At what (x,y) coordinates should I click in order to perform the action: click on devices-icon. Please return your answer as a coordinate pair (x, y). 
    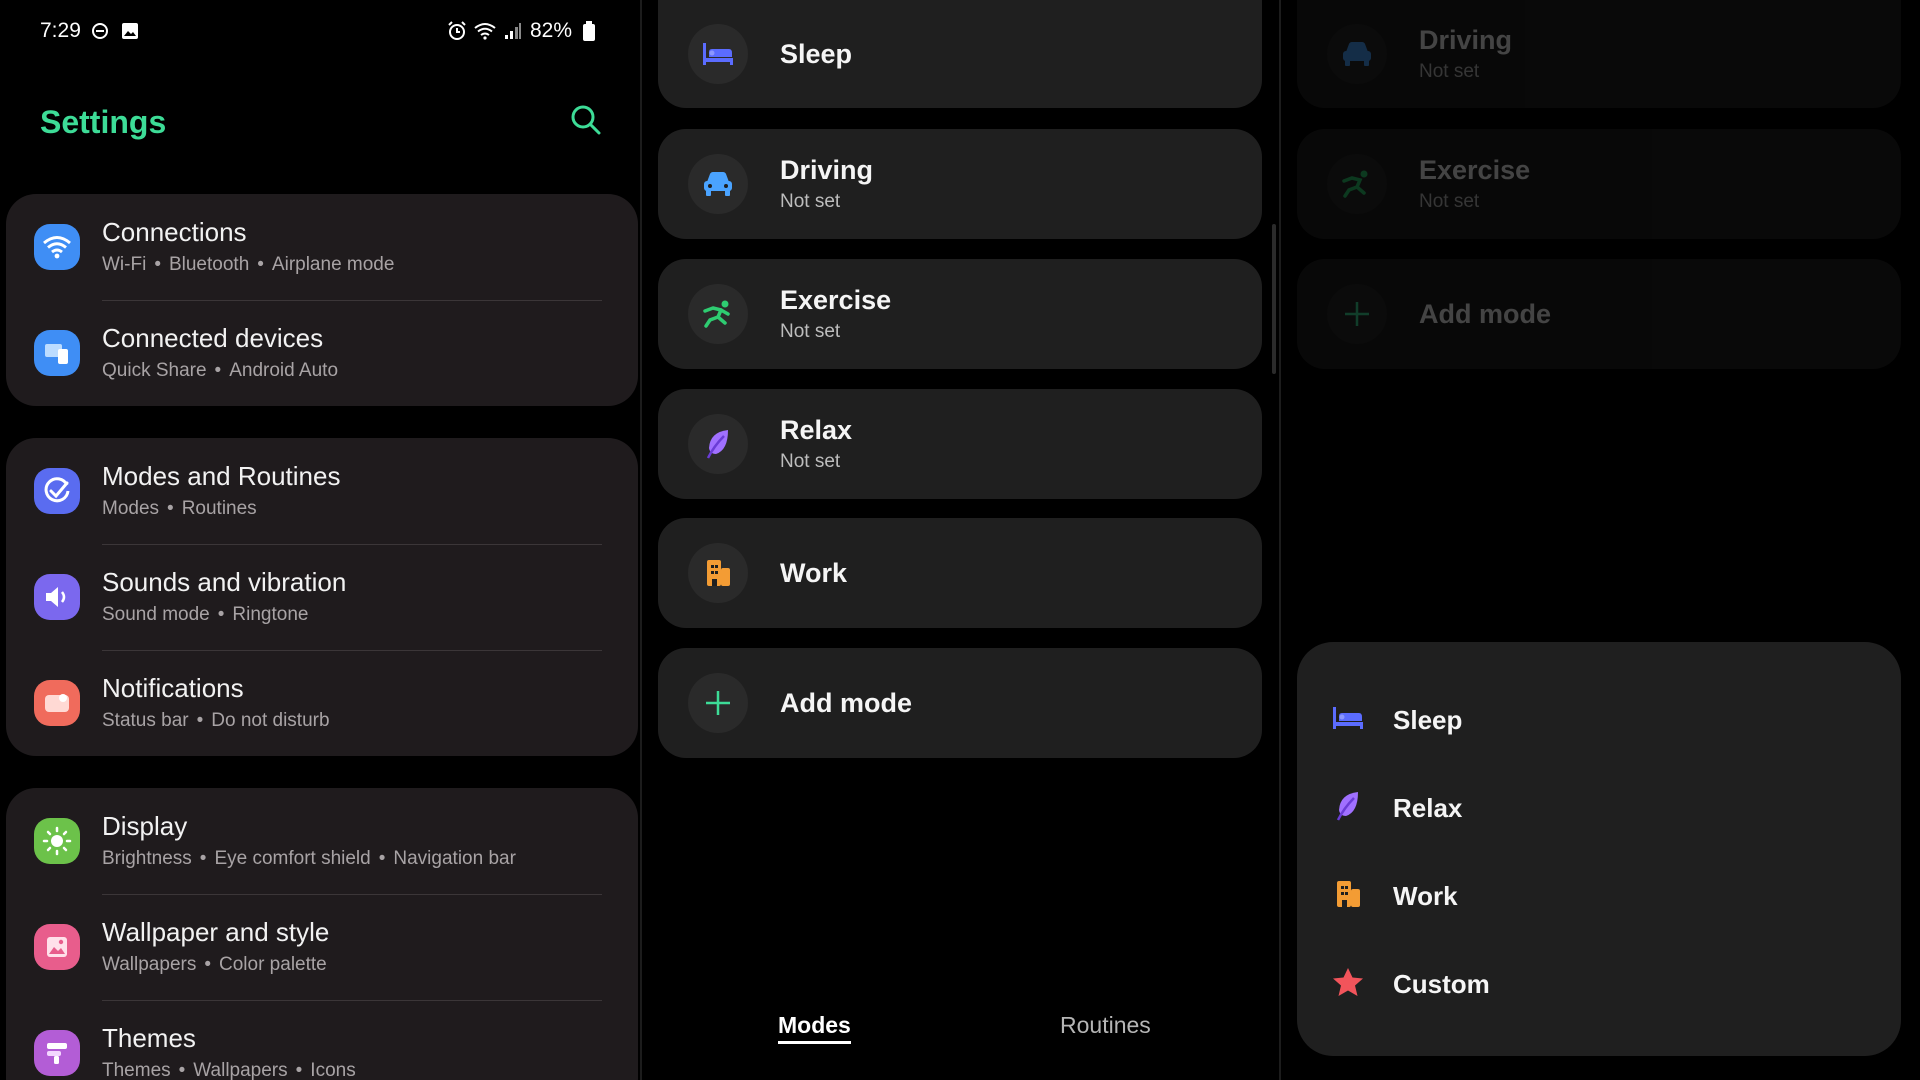
    Looking at the image, I should click on (57, 353).